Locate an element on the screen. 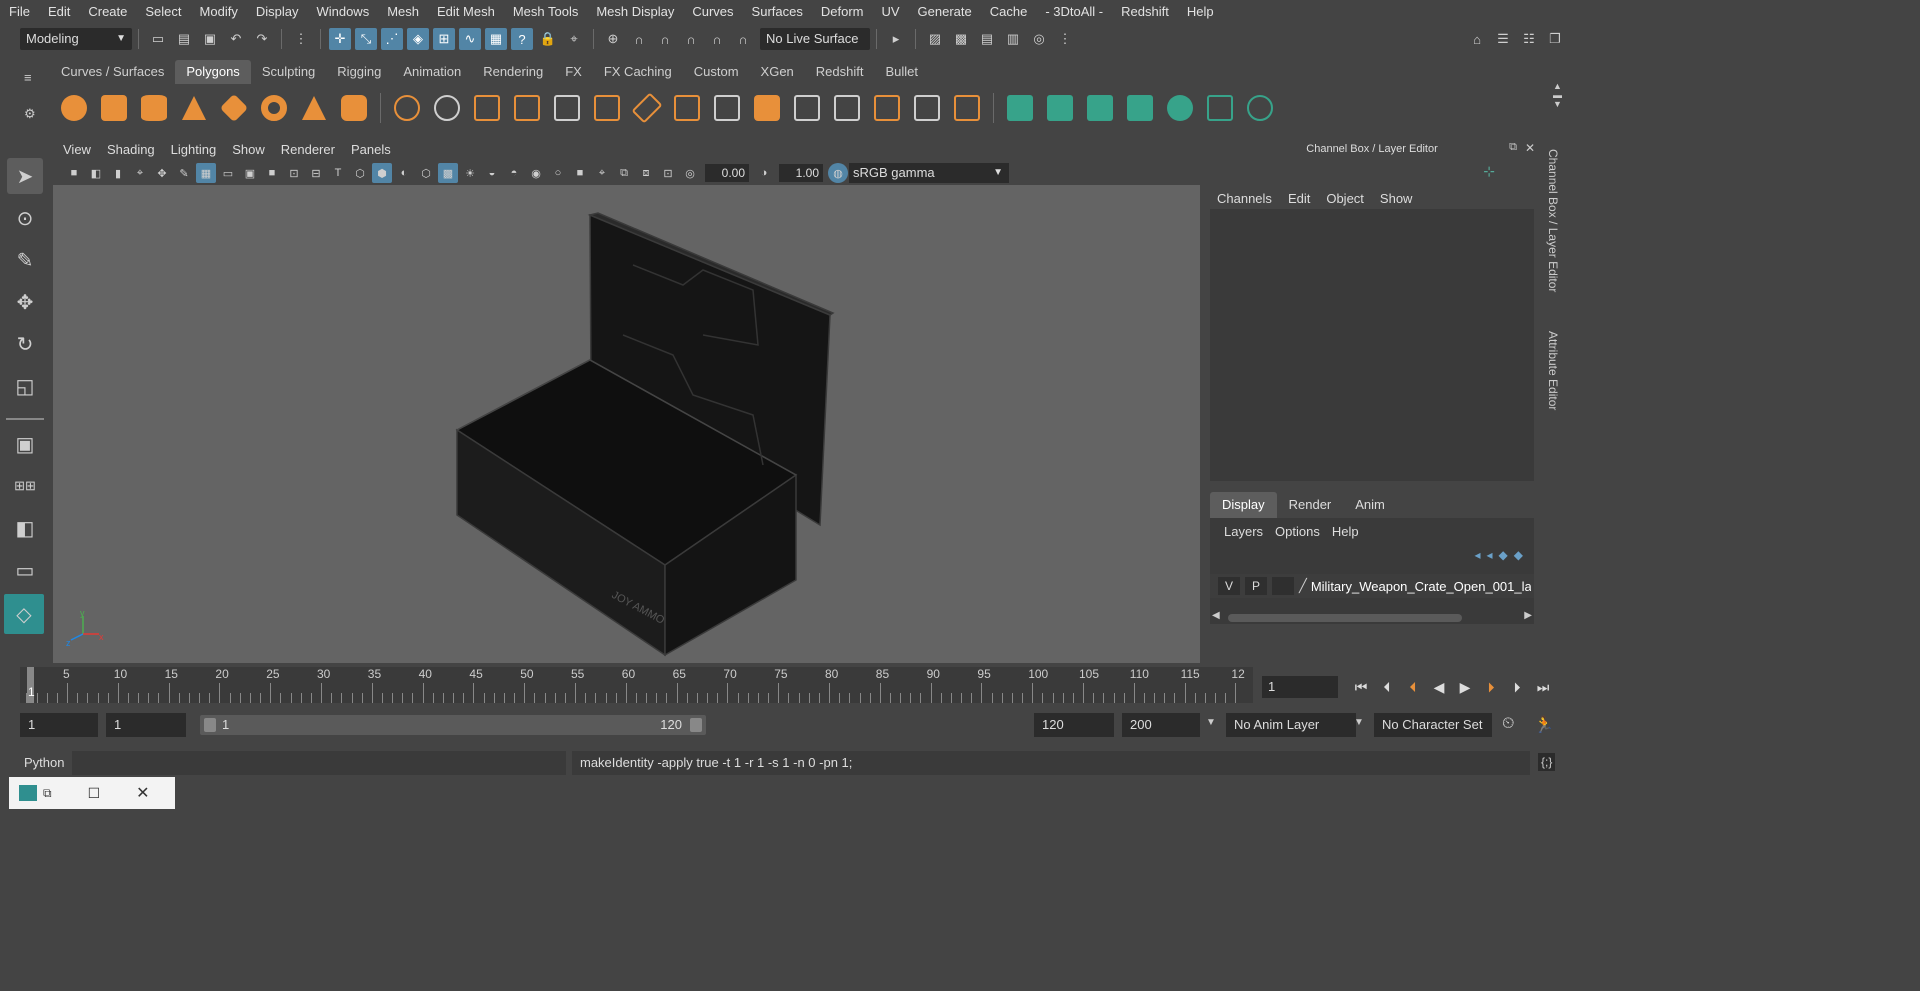 Image resolution: width=1920 pixels, height=991 pixels. script-editor-icon: {;} is located at coordinates (1547, 762).